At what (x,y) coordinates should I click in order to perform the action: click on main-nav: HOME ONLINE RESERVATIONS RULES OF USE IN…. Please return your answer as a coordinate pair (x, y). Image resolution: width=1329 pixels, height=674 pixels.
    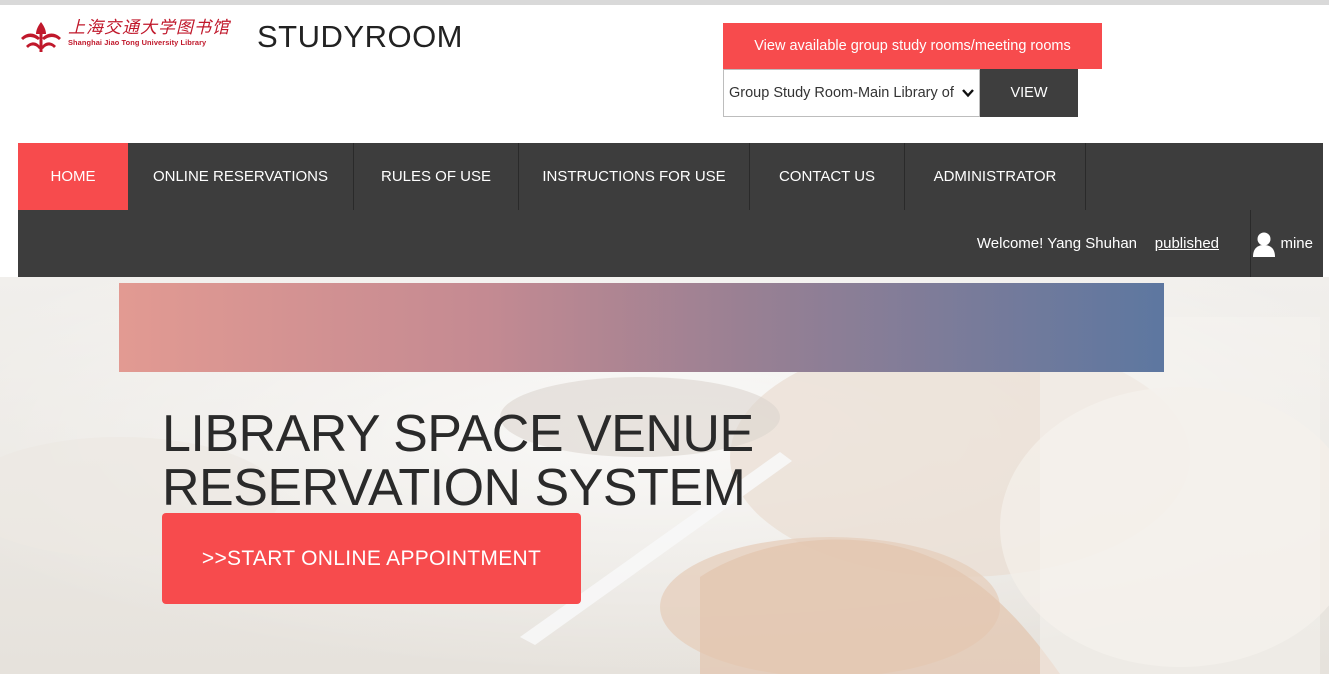
    Looking at the image, I should click on (670, 176).